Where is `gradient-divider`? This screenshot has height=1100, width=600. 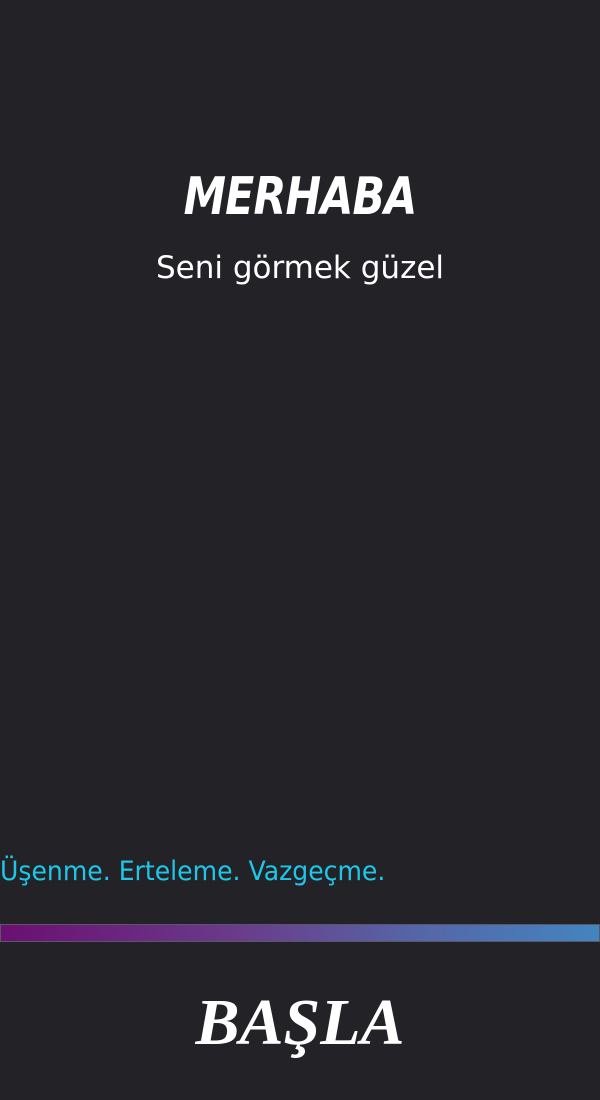
gradient-divider is located at coordinates (300, 933).